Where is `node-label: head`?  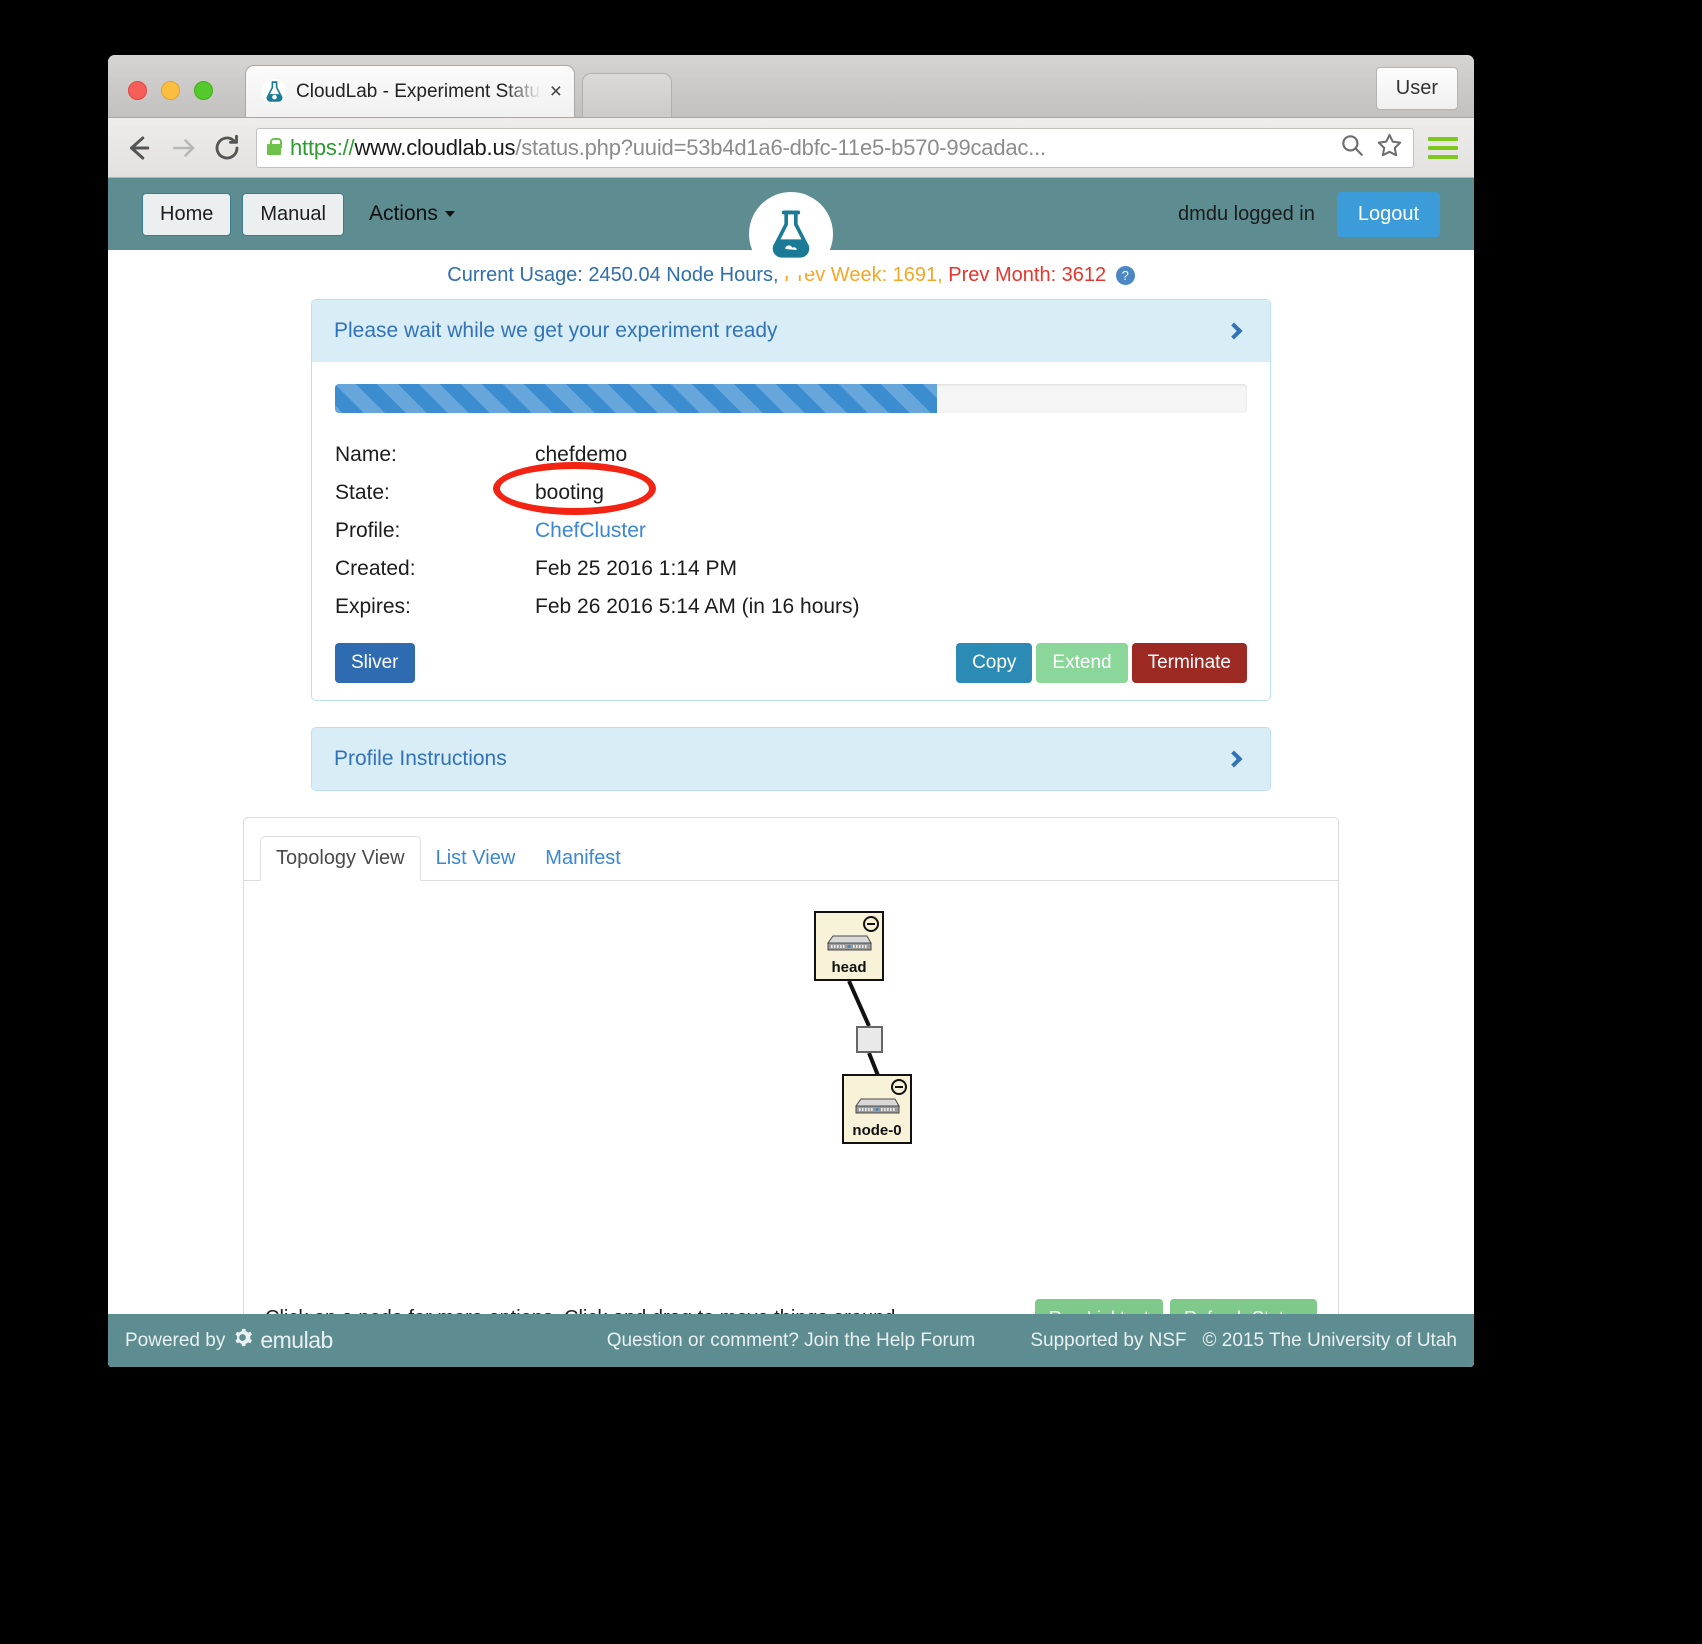 node-label: head is located at coordinates (849, 967).